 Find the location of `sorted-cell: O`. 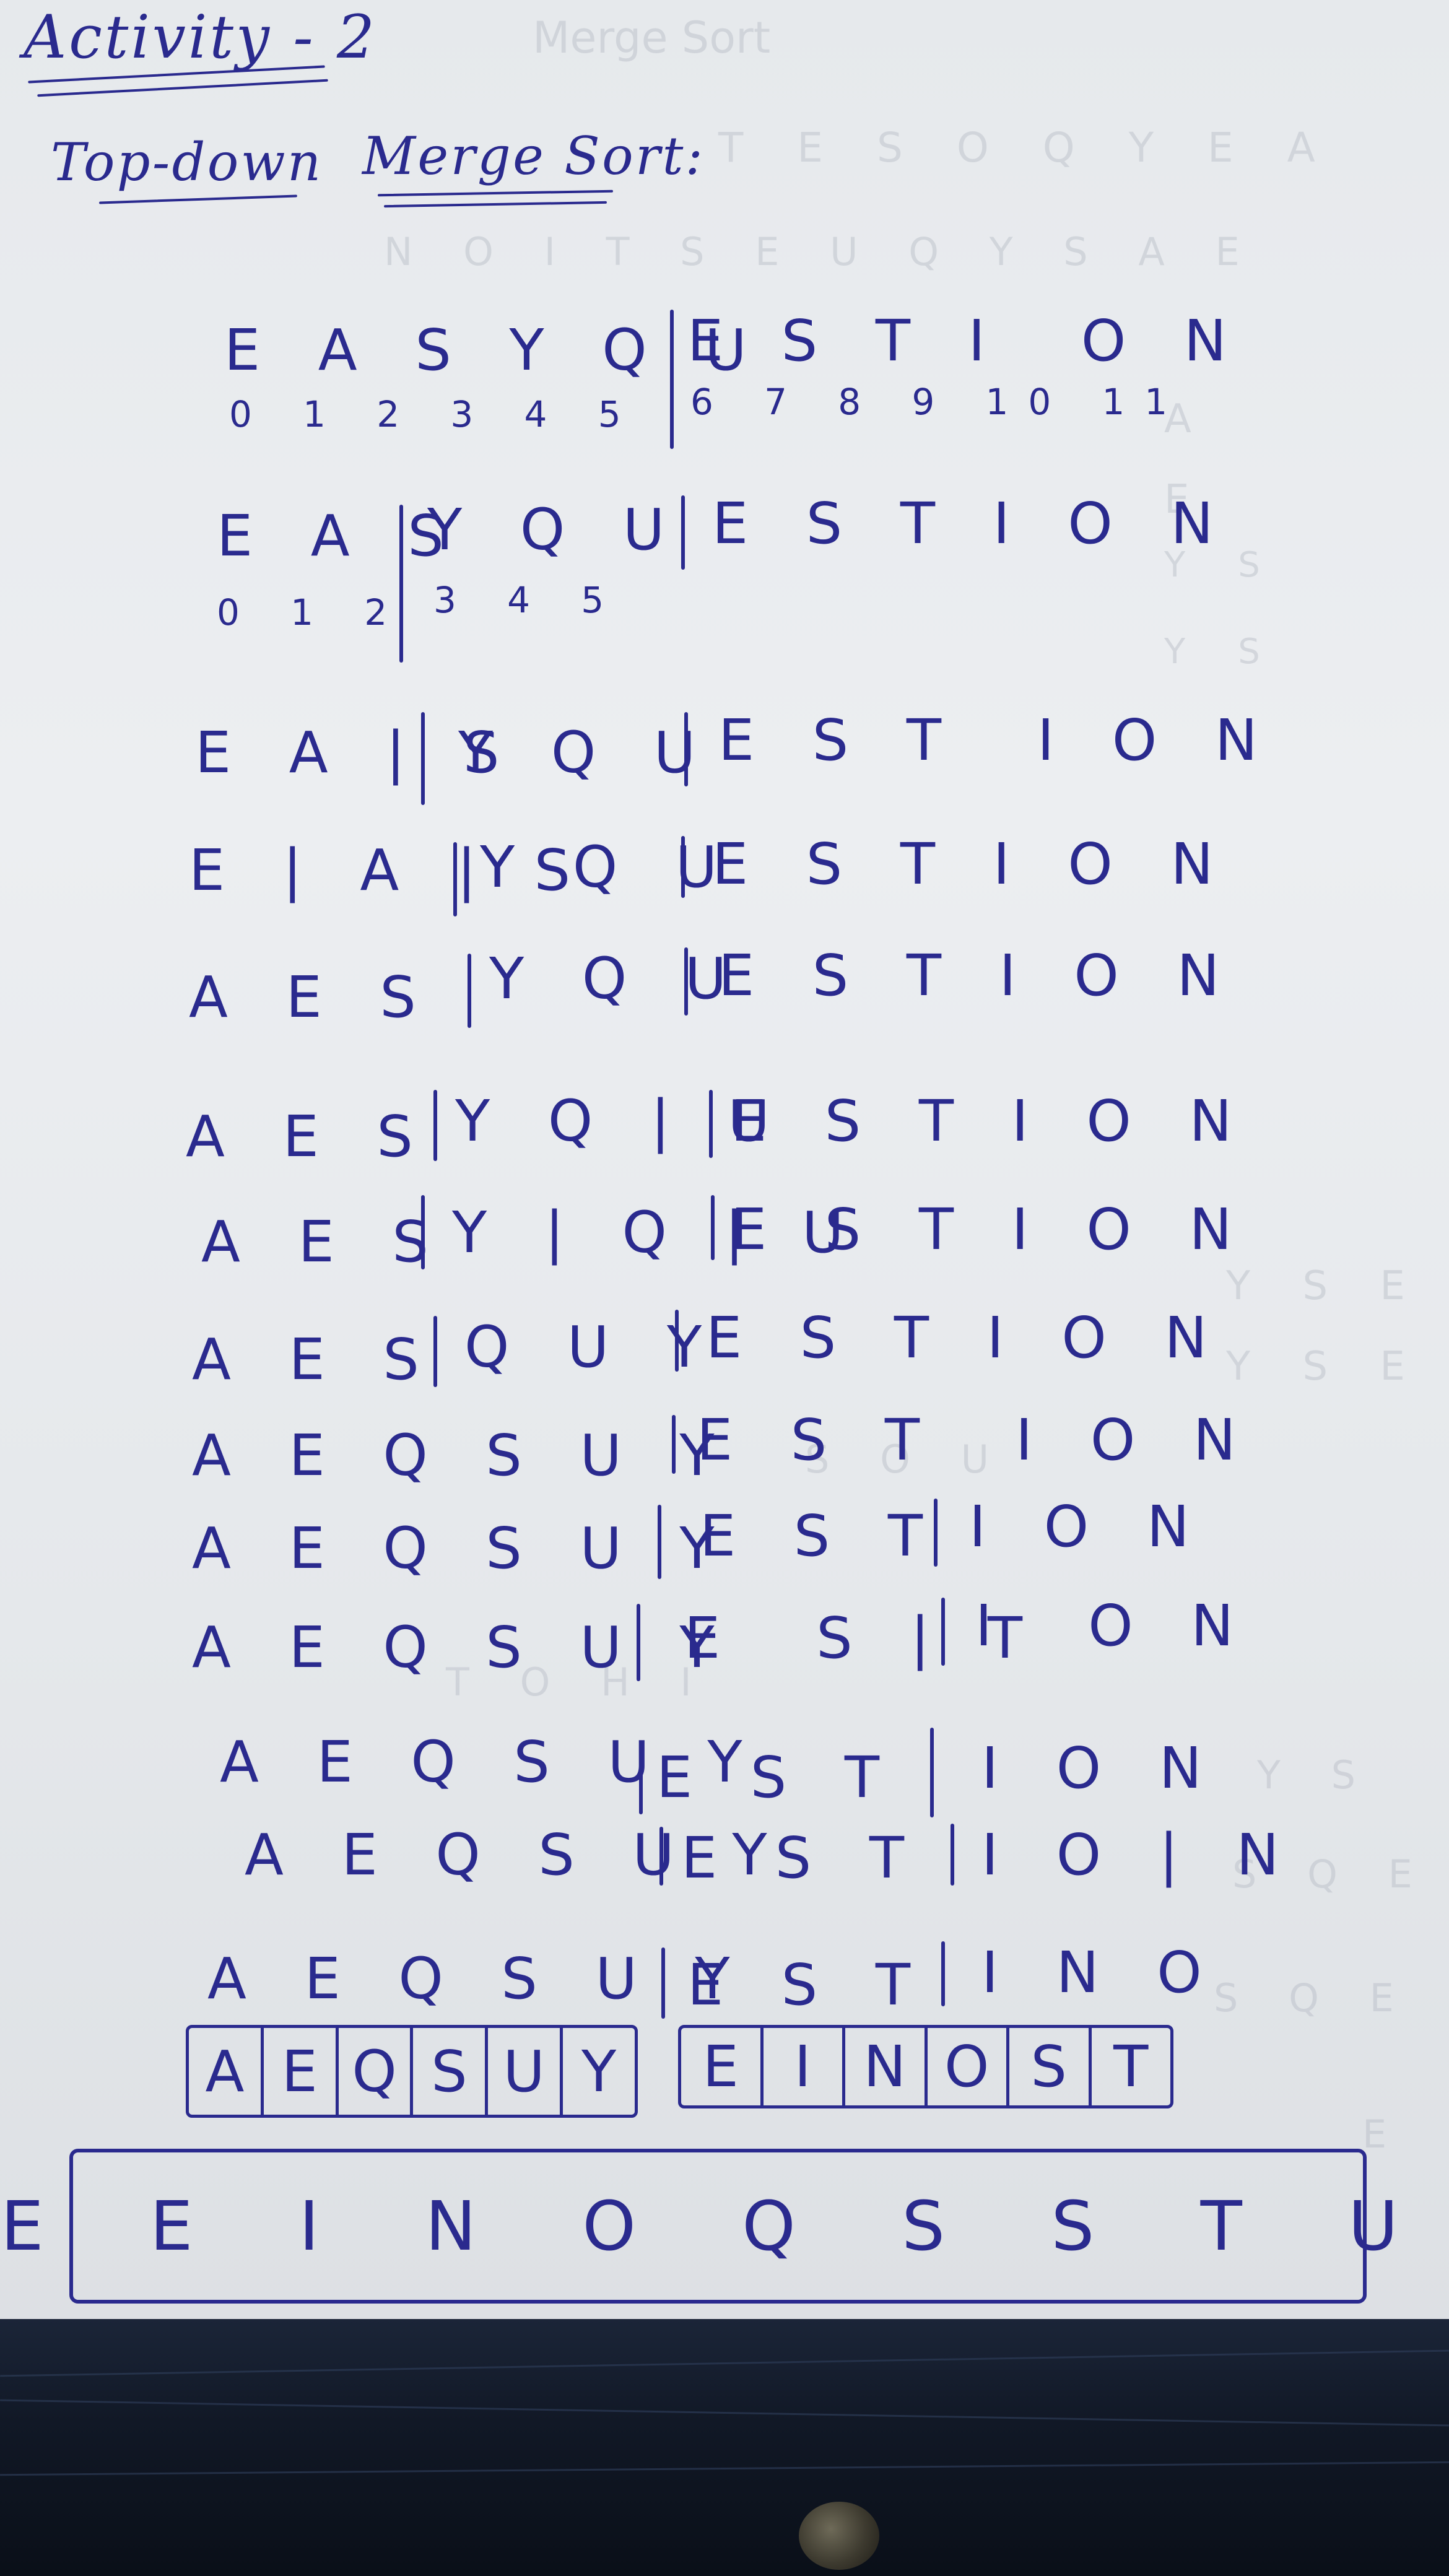

sorted-cell: O is located at coordinates (968, 2066).